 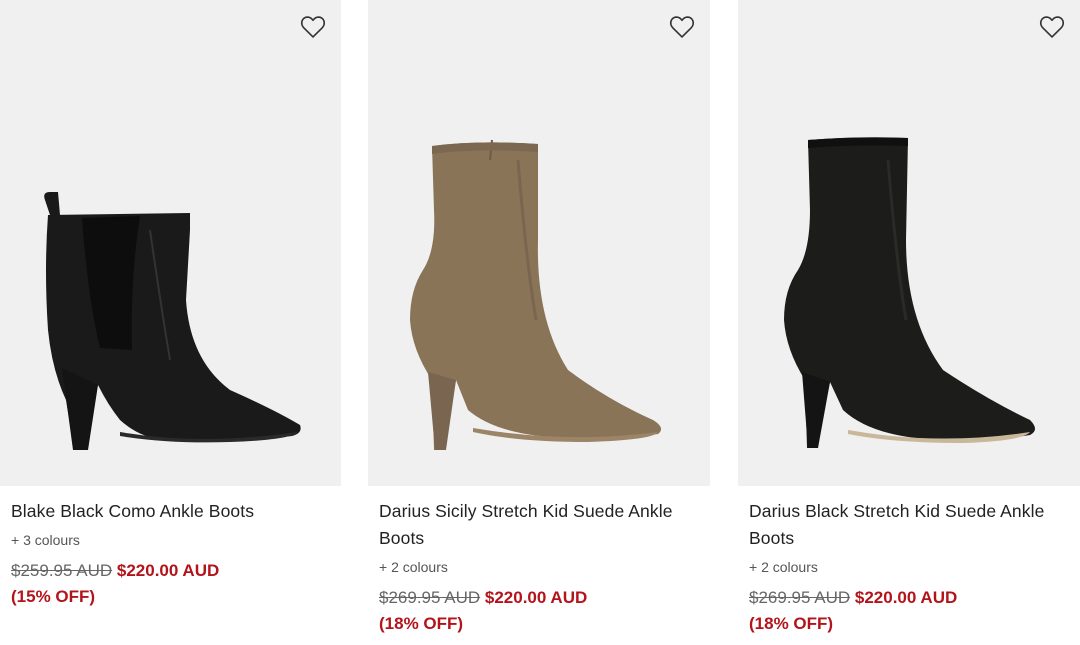 I want to click on chelsea-boot-image, so click(x=172, y=321).